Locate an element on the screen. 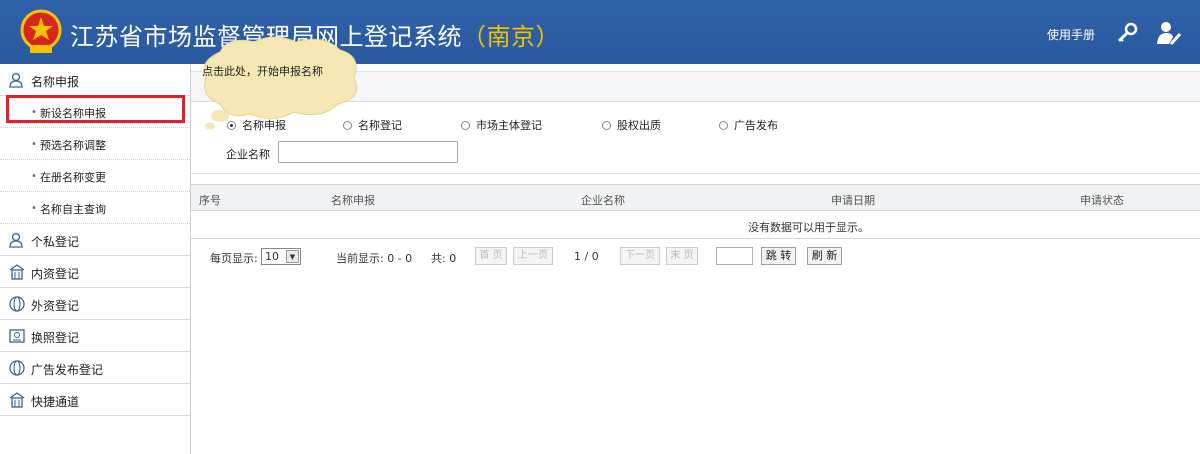 The image size is (1200, 454). chevron-down-icon: ▼ is located at coordinates (292, 256).